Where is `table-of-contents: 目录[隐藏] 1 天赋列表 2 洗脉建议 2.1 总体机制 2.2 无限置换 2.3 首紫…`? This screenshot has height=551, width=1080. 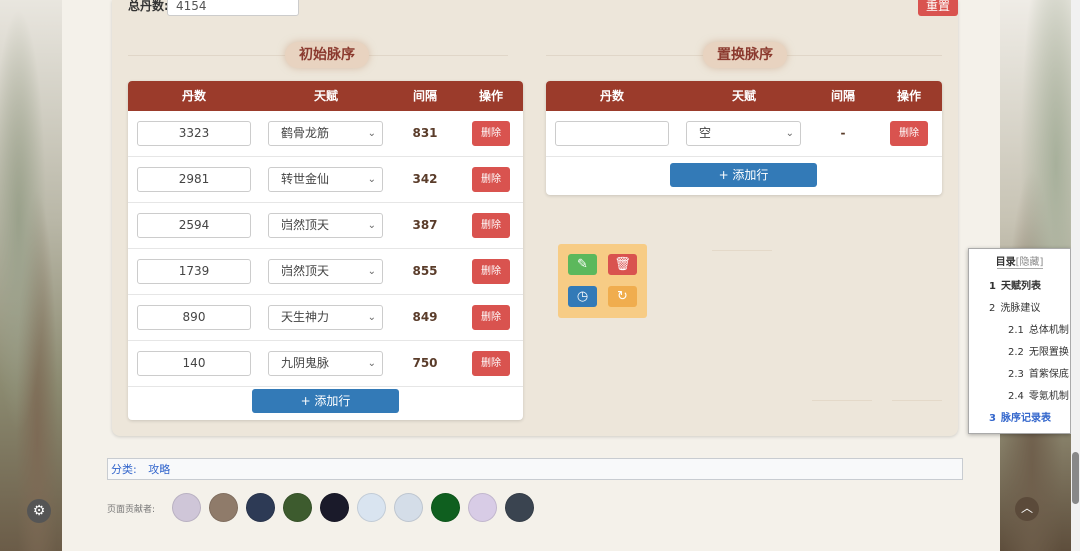
table-of-contents: 目录[隐藏] 1 天赋列表 2 洗脉建议 2.1 总体机制 2.2 无限置换 2.3 首紫… is located at coordinates (1019, 341).